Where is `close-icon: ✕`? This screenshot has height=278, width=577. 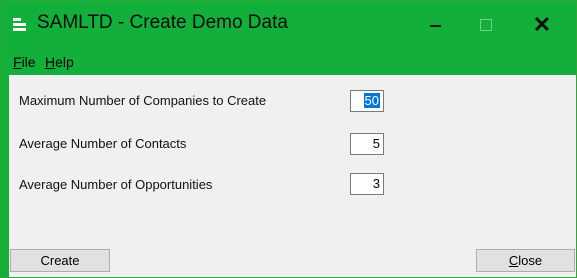
close-icon: ✕ is located at coordinates (542, 24).